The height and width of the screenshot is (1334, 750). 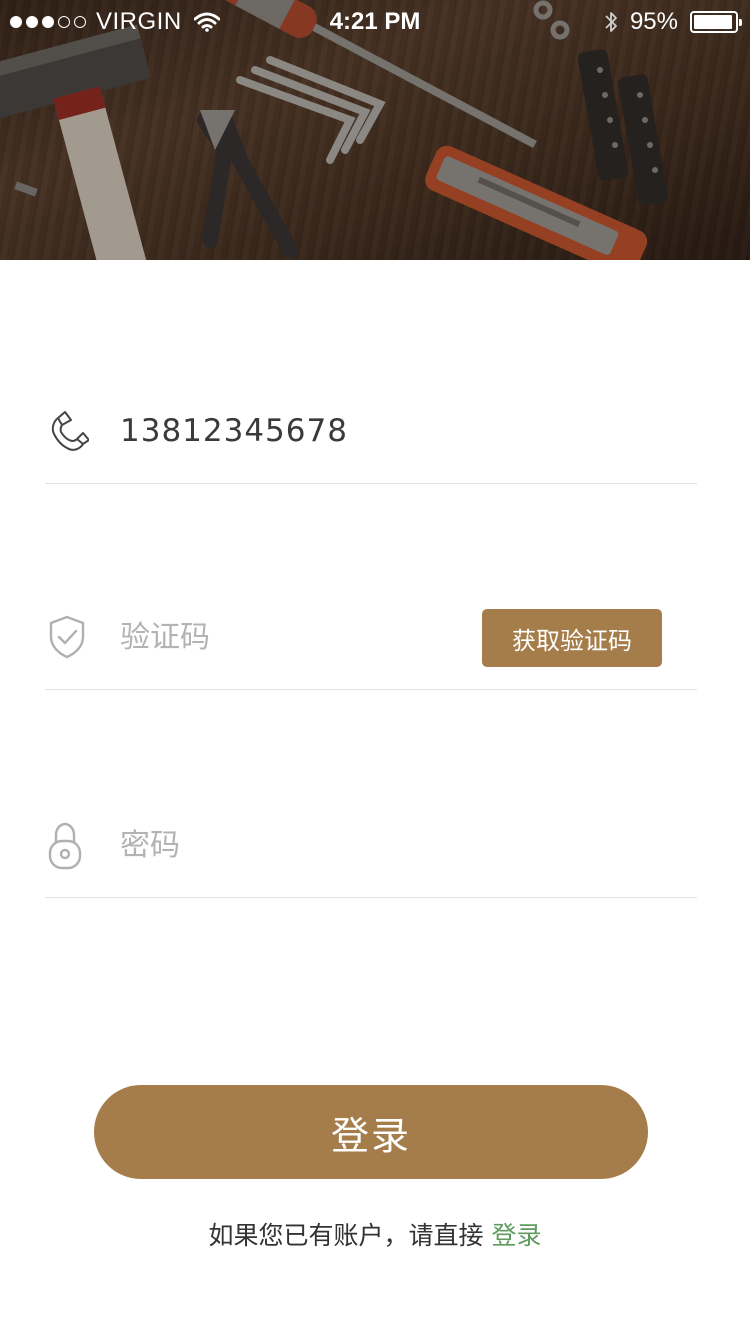 What do you see at coordinates (611, 22) in the screenshot?
I see `bluetooth-icon` at bounding box center [611, 22].